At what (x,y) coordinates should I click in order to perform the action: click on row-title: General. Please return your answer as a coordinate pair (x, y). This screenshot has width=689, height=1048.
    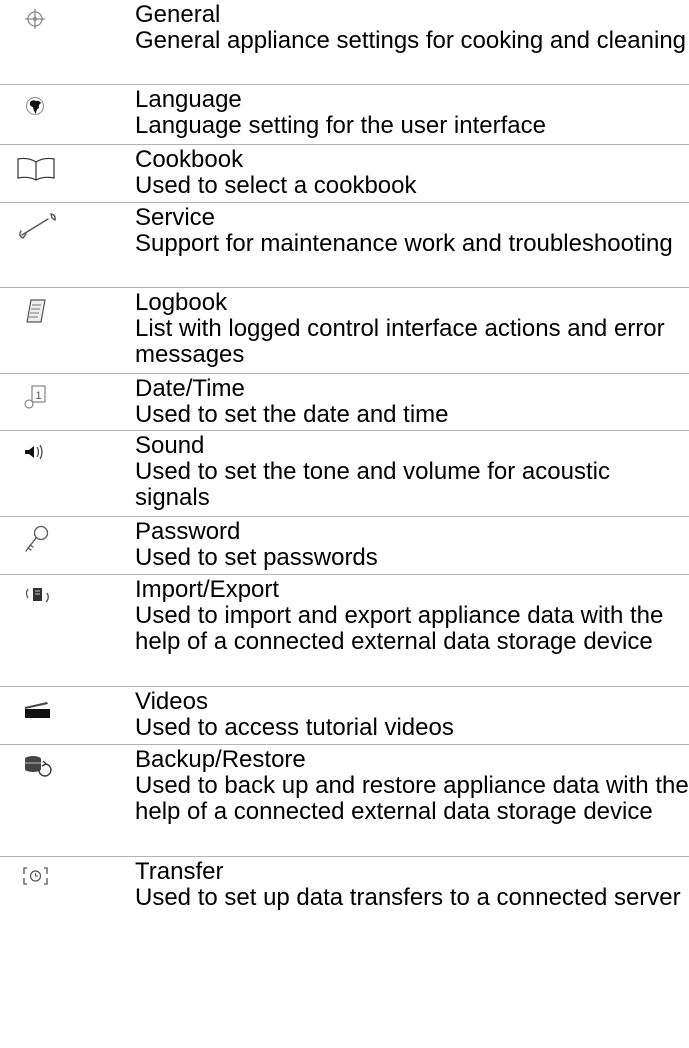
    Looking at the image, I should click on (178, 14).